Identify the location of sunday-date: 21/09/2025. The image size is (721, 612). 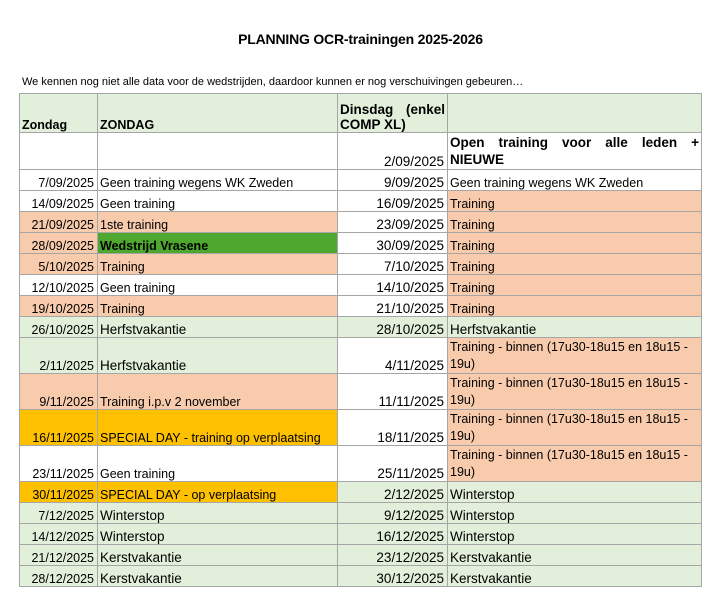
(58, 222).